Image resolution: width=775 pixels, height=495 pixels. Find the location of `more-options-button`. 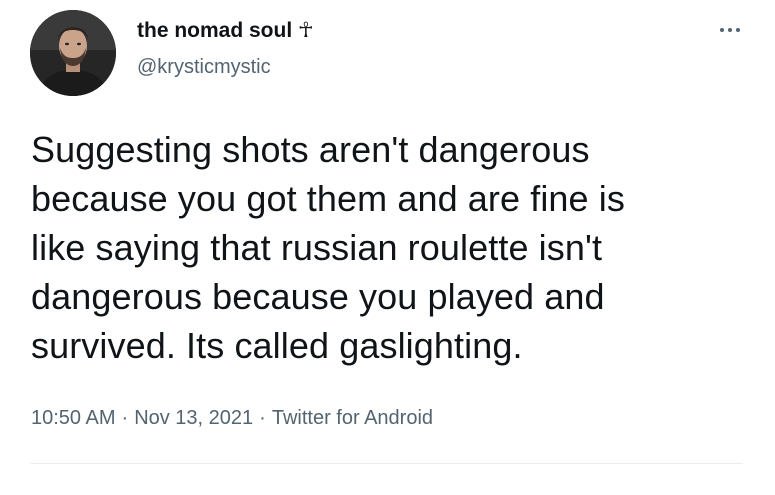

more-options-button is located at coordinates (730, 30).